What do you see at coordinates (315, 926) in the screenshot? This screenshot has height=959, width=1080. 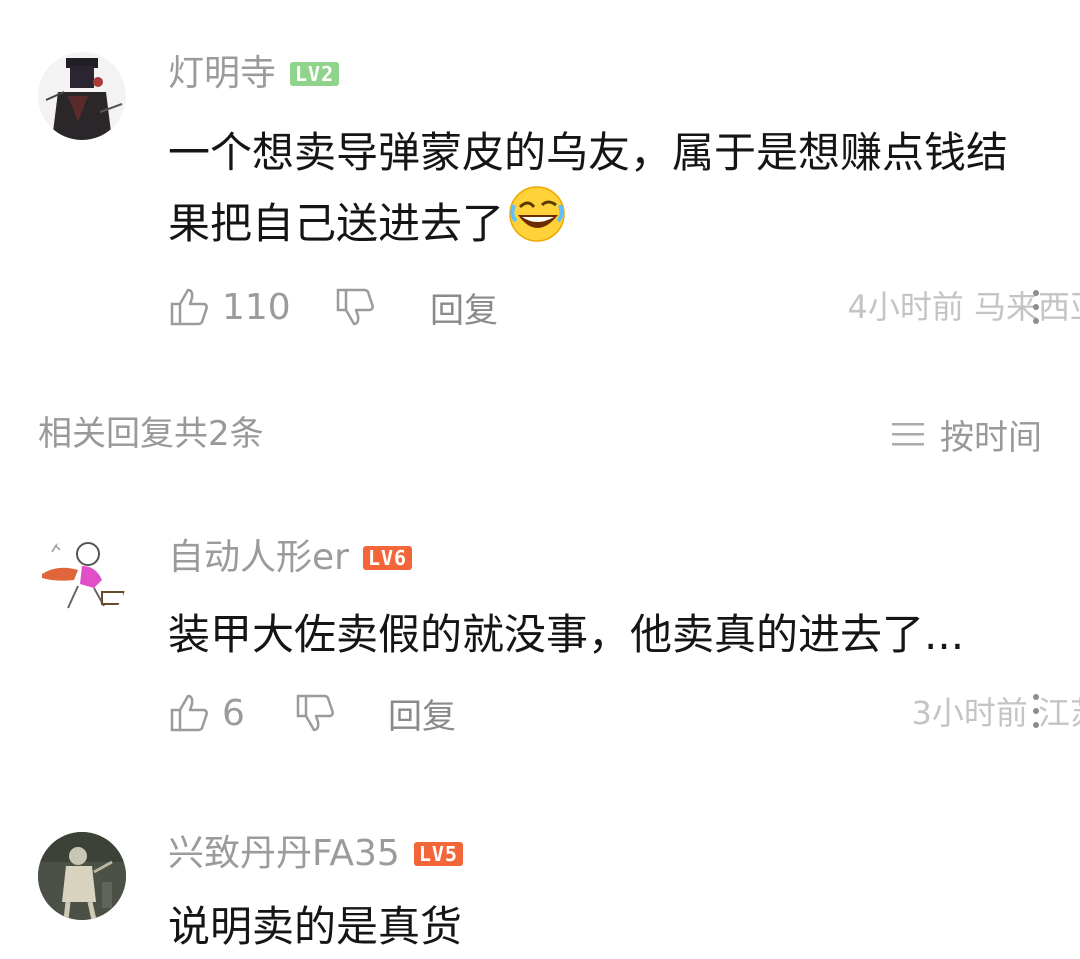 I see `reply-text: 说明卖的是真货` at bounding box center [315, 926].